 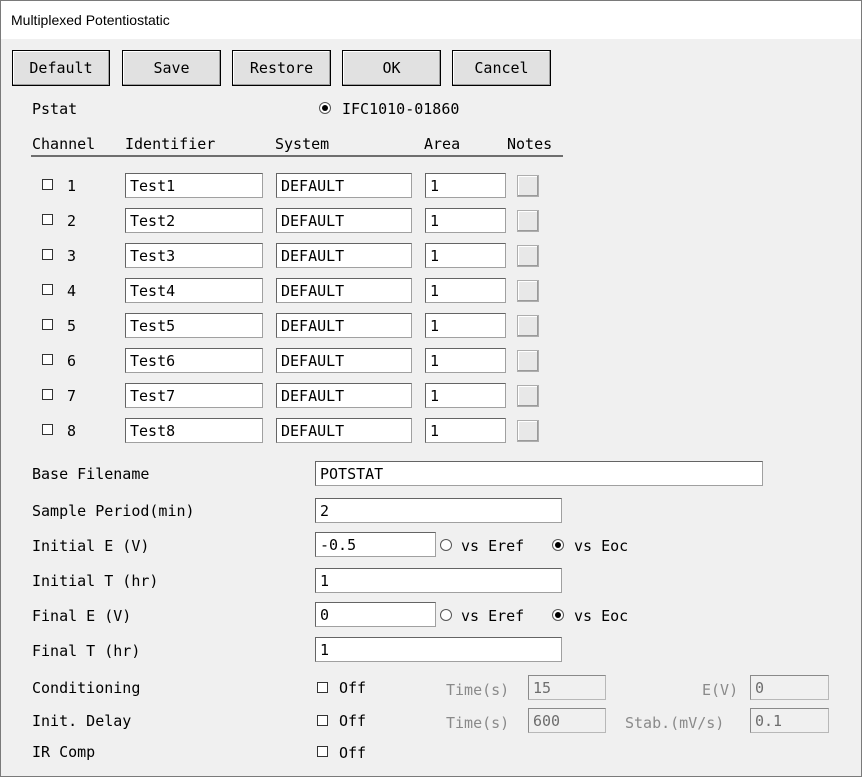 What do you see at coordinates (567, 720) in the screenshot?
I see `init-delay-time-input` at bounding box center [567, 720].